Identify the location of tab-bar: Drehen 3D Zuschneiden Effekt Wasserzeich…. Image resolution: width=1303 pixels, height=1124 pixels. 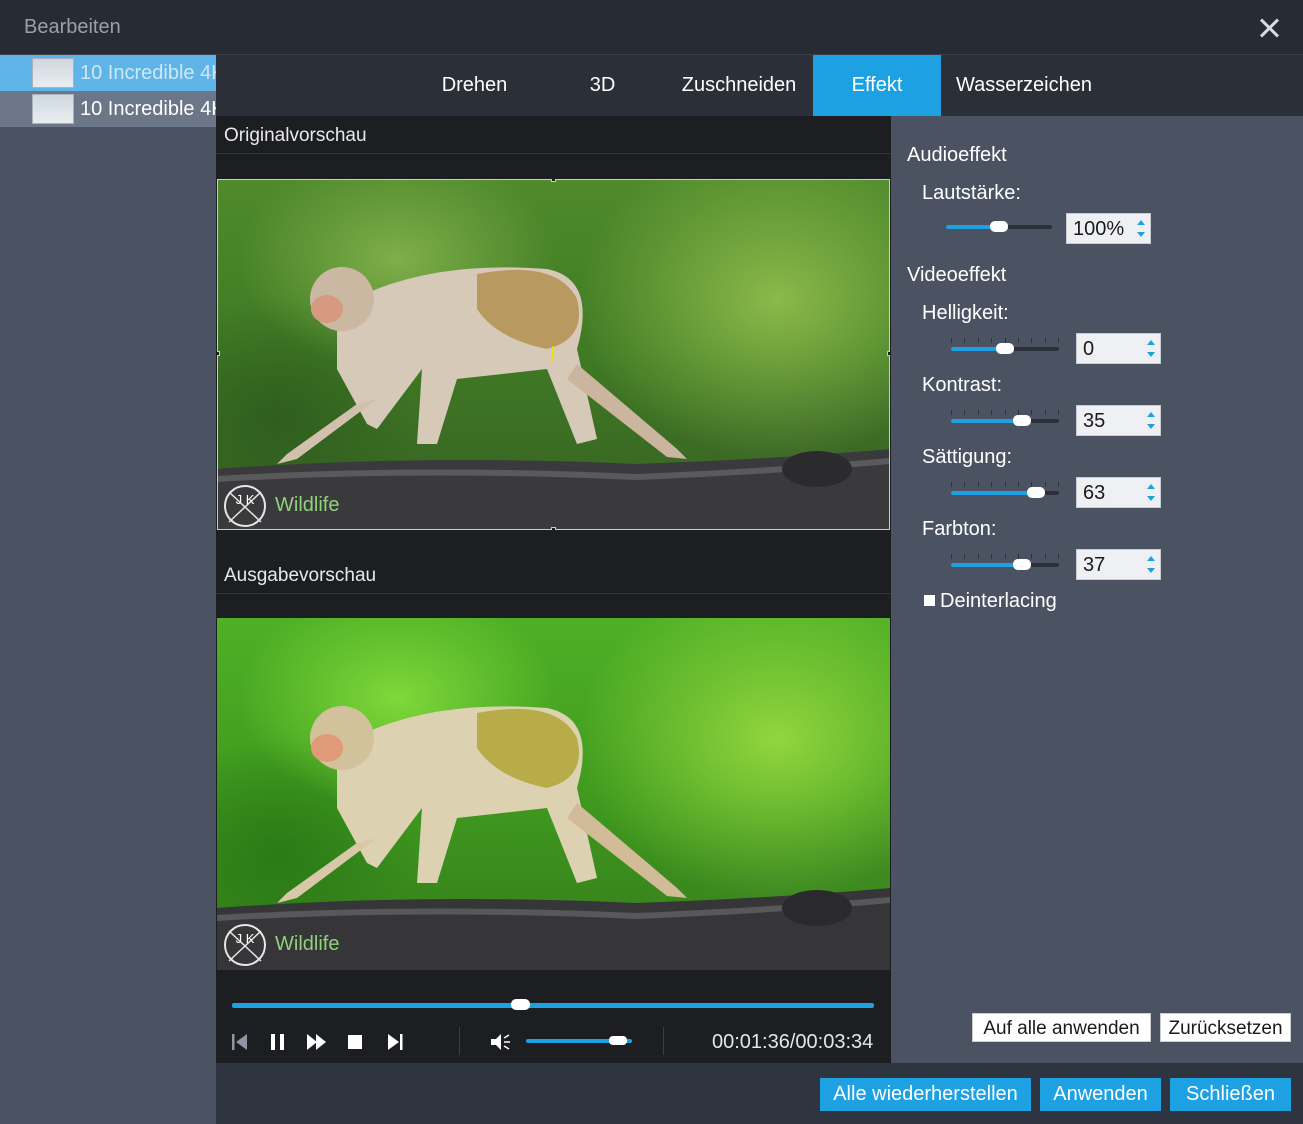
(759, 85).